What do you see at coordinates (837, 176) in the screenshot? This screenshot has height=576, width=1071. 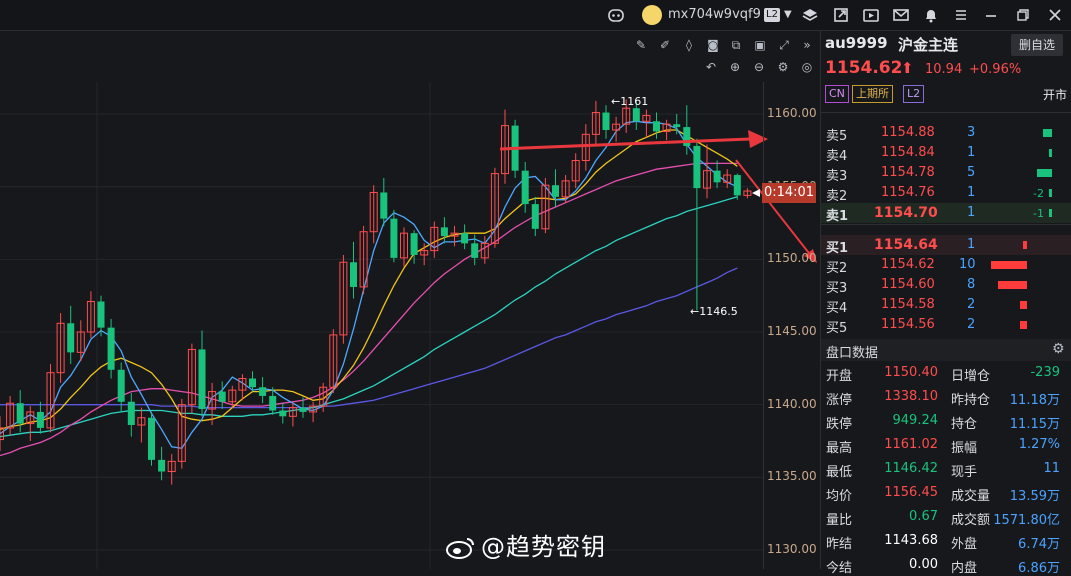 I see `ask-label: 卖3` at bounding box center [837, 176].